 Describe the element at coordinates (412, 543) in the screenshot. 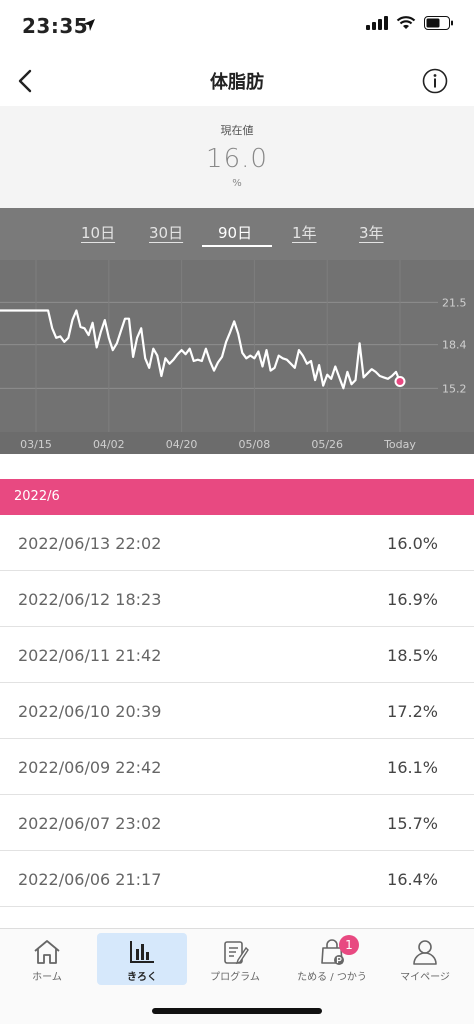

I see `record-value: 16.0%` at that location.